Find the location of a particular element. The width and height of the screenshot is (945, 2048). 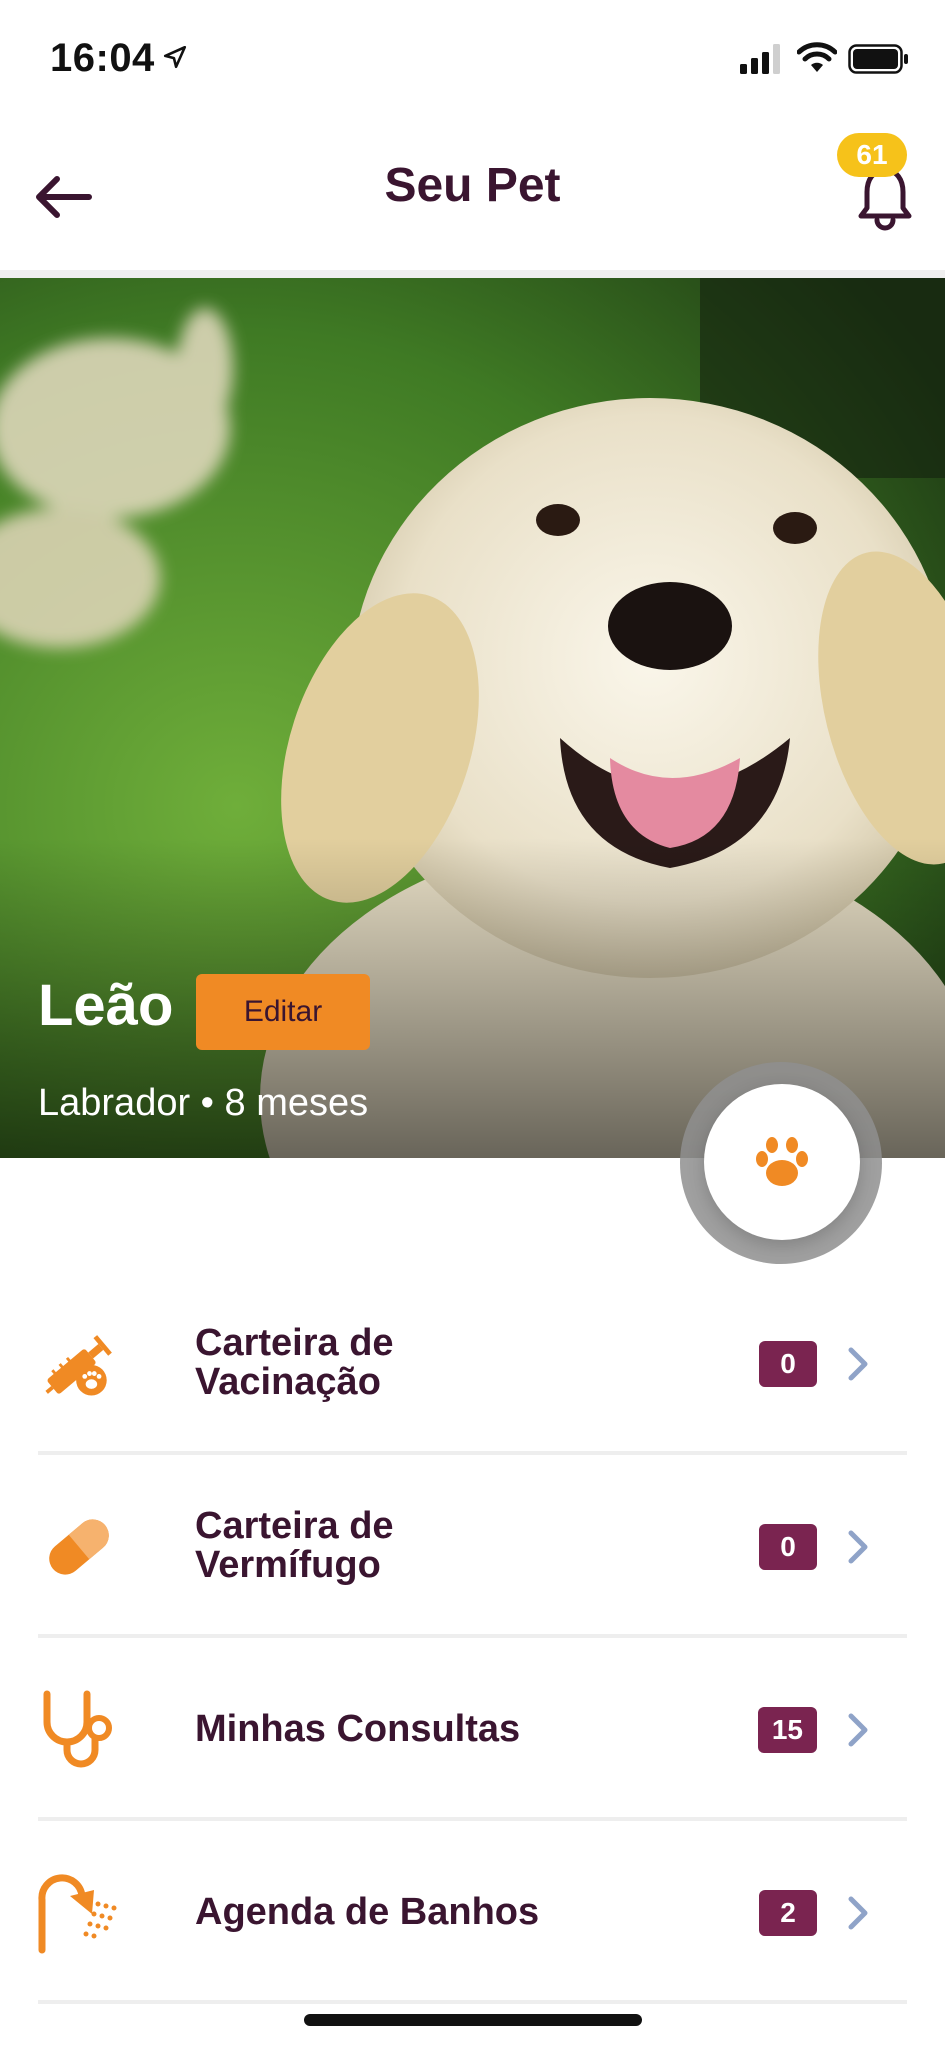

menu-item-baths: Agenda de Banhos 2 is located at coordinates (472, 1912).